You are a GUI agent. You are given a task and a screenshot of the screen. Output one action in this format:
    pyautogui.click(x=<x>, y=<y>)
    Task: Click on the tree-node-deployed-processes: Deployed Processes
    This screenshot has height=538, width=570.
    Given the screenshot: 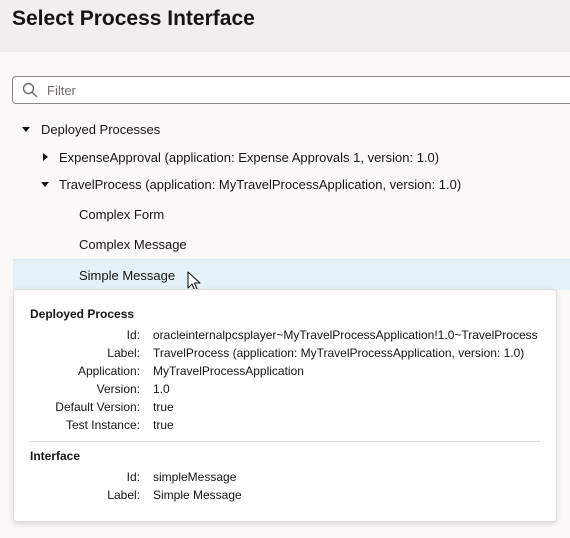 What is the action you would take?
    pyautogui.click(x=285, y=129)
    